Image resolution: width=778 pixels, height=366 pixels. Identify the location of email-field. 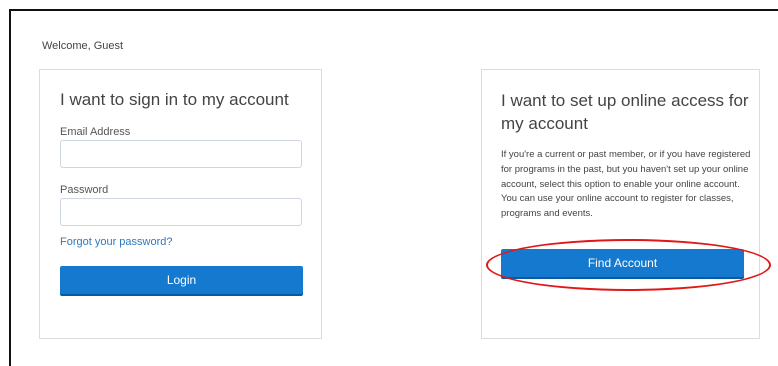
(181, 154).